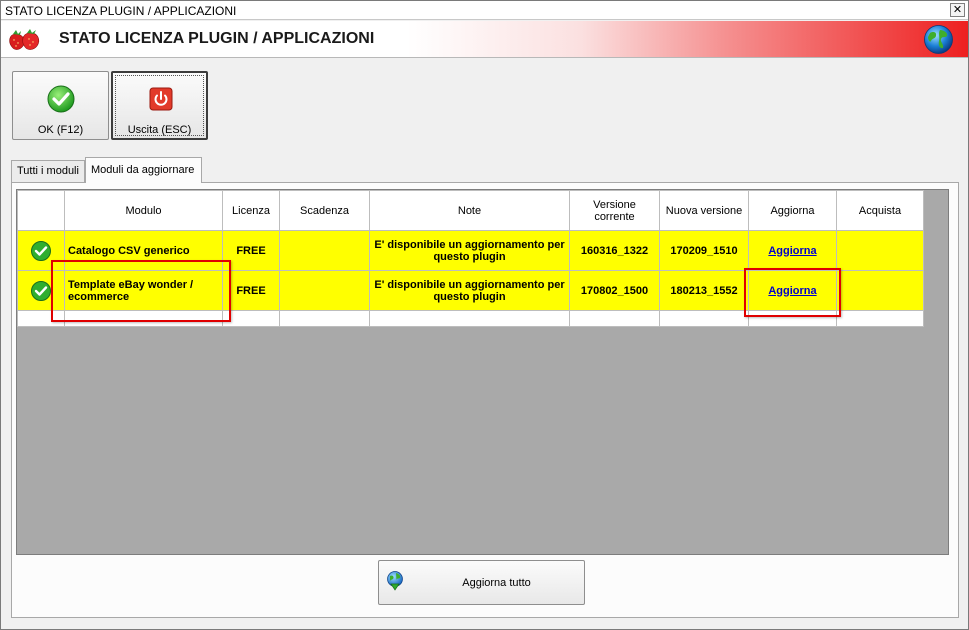 The image size is (969, 630). Describe the element at coordinates (60, 130) in the screenshot. I see `ok-button-label: OK (F12)` at that location.